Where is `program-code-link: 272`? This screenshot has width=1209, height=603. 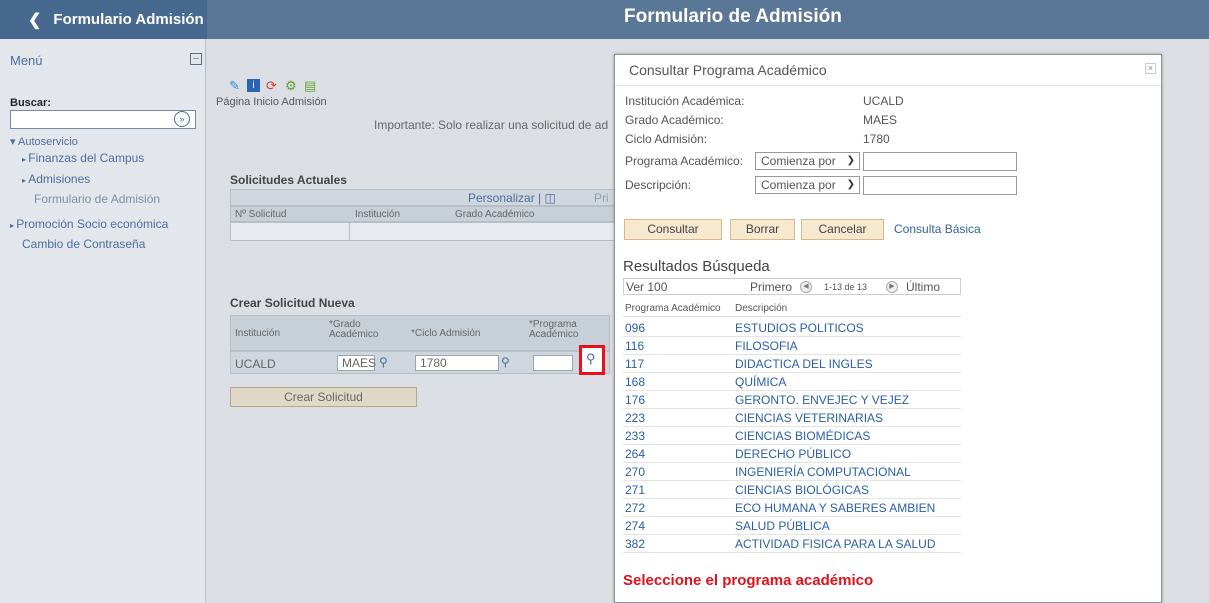 program-code-link: 272 is located at coordinates (635, 508).